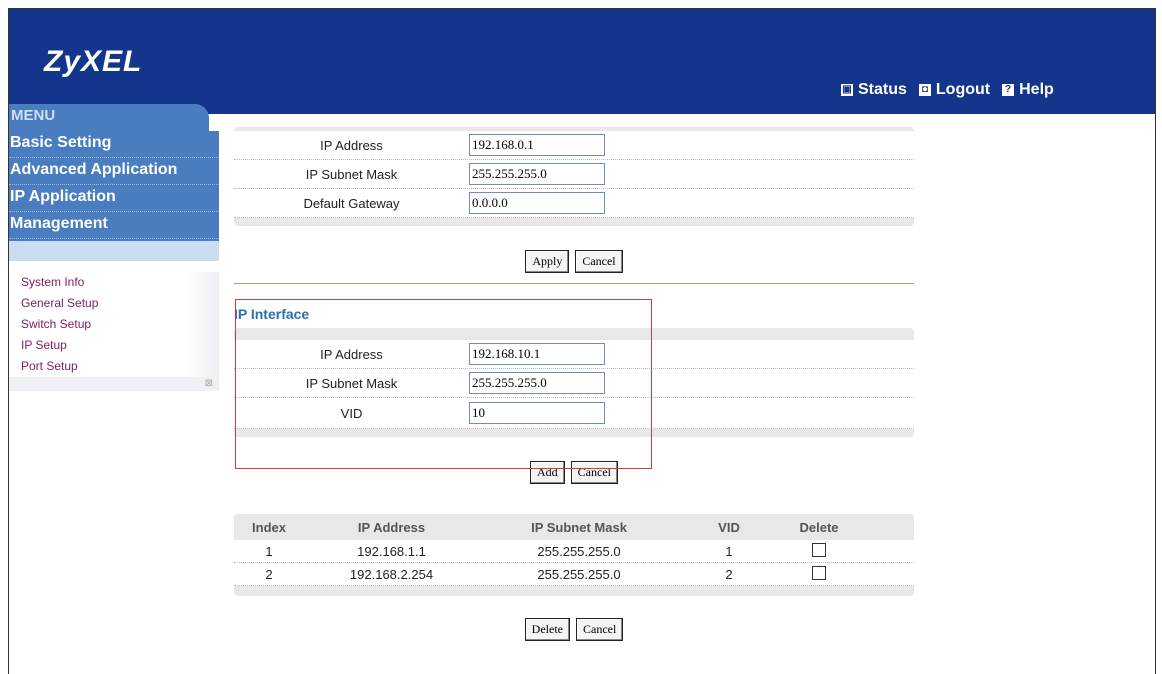 The width and height of the screenshot is (1162, 674). What do you see at coordinates (269, 527) in the screenshot?
I see `col-index-header: Index` at bounding box center [269, 527].